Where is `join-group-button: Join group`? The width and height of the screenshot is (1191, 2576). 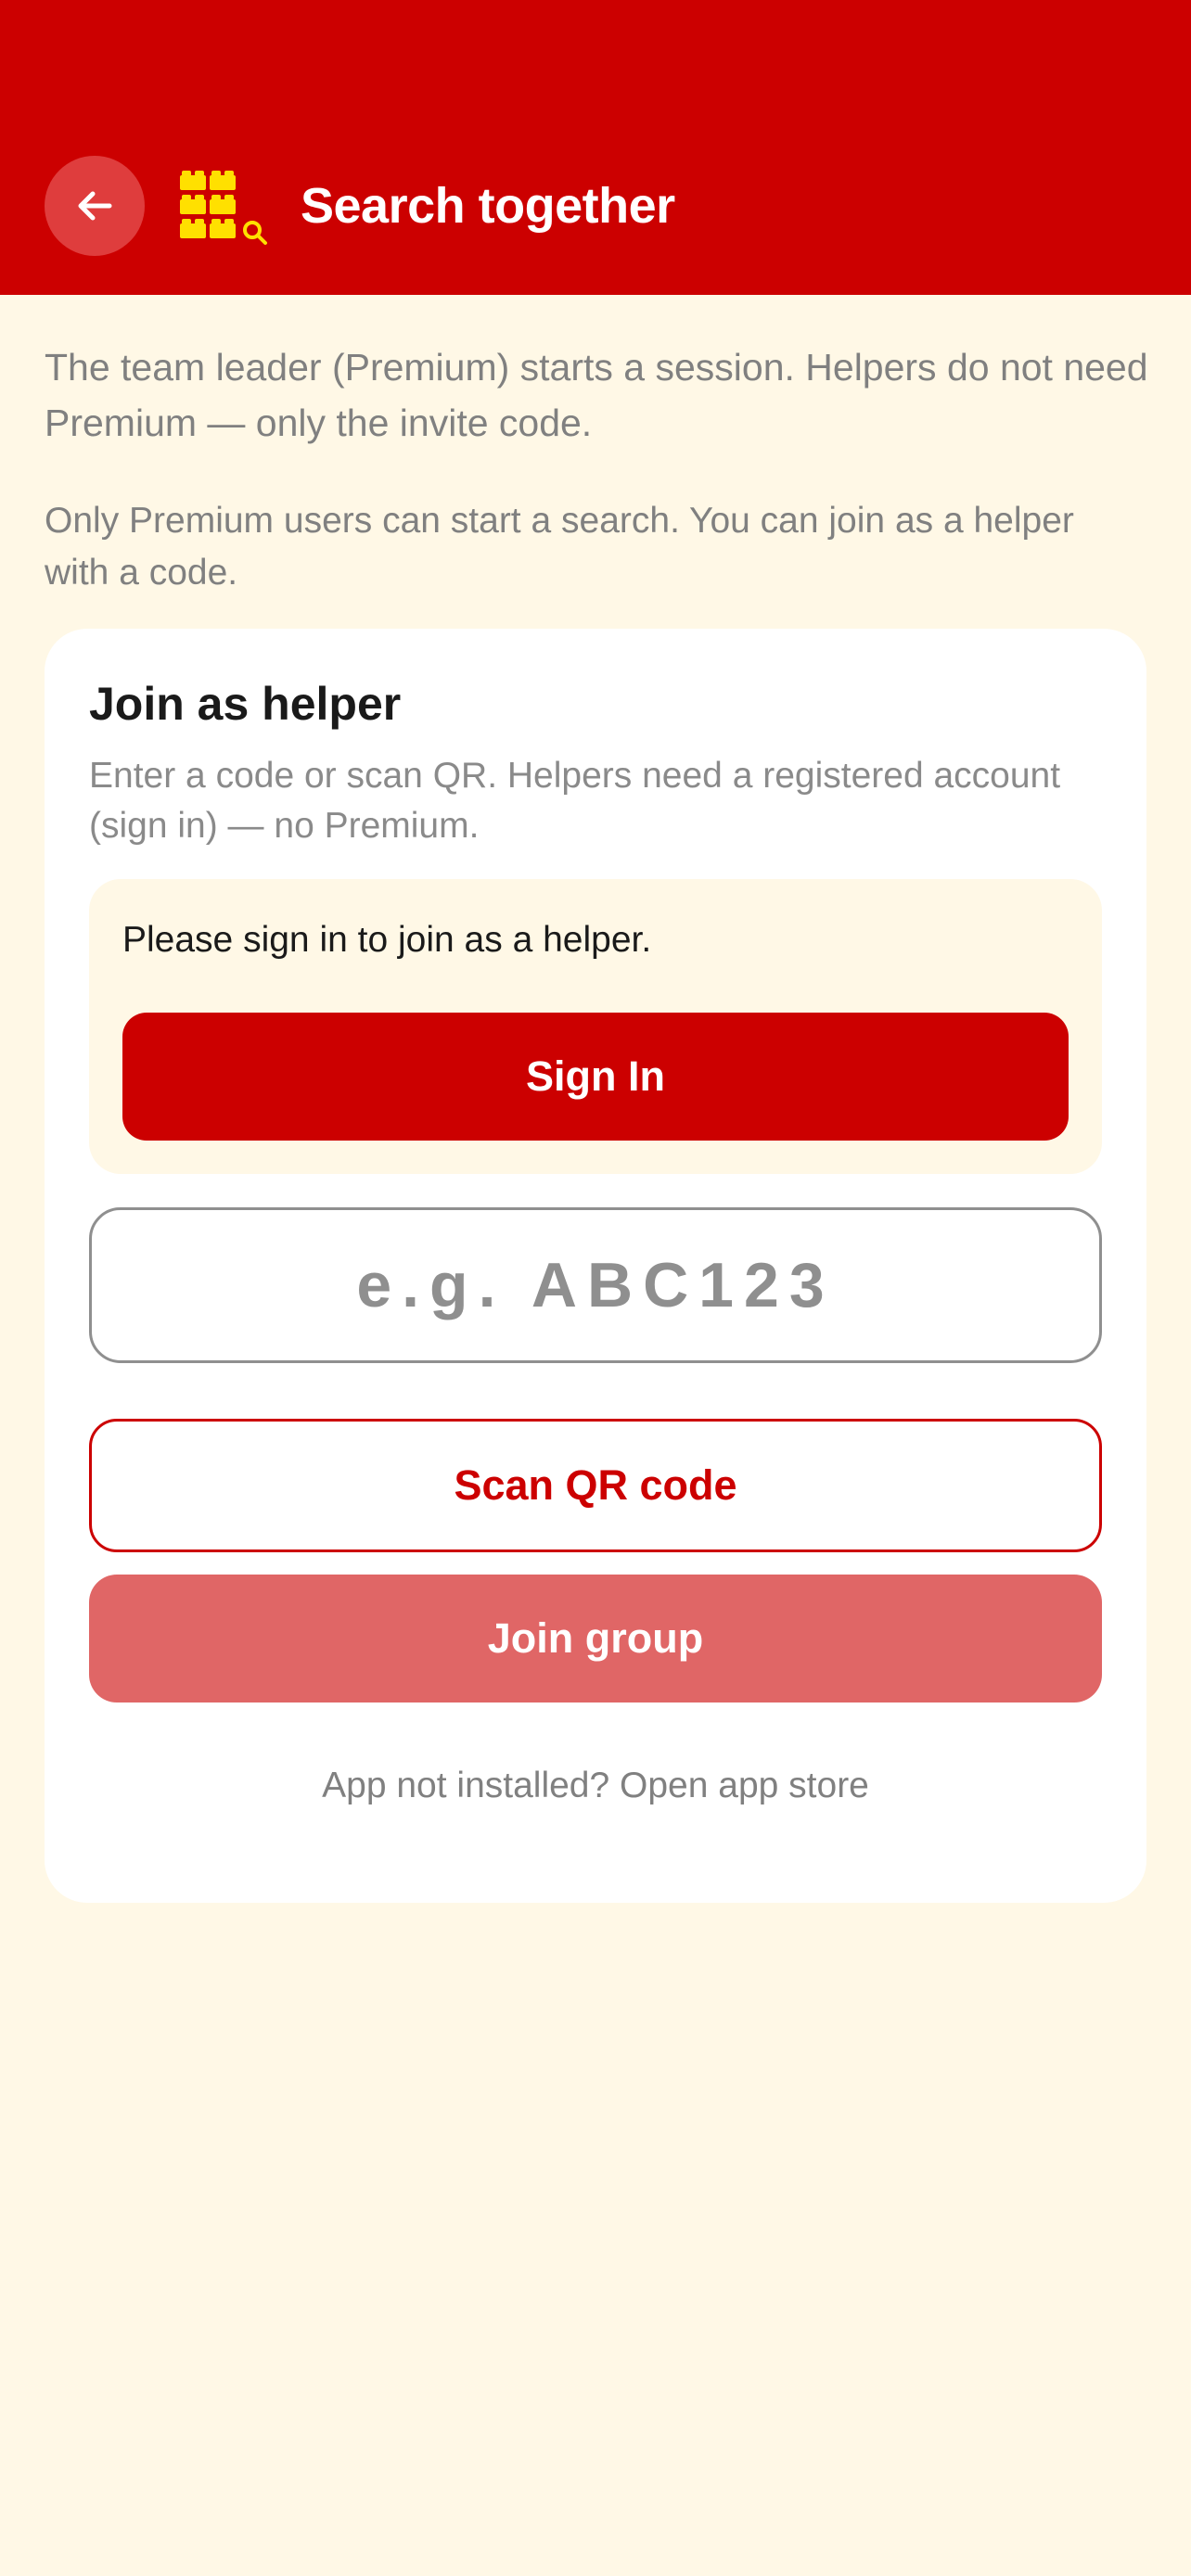 join-group-button: Join group is located at coordinates (595, 1639).